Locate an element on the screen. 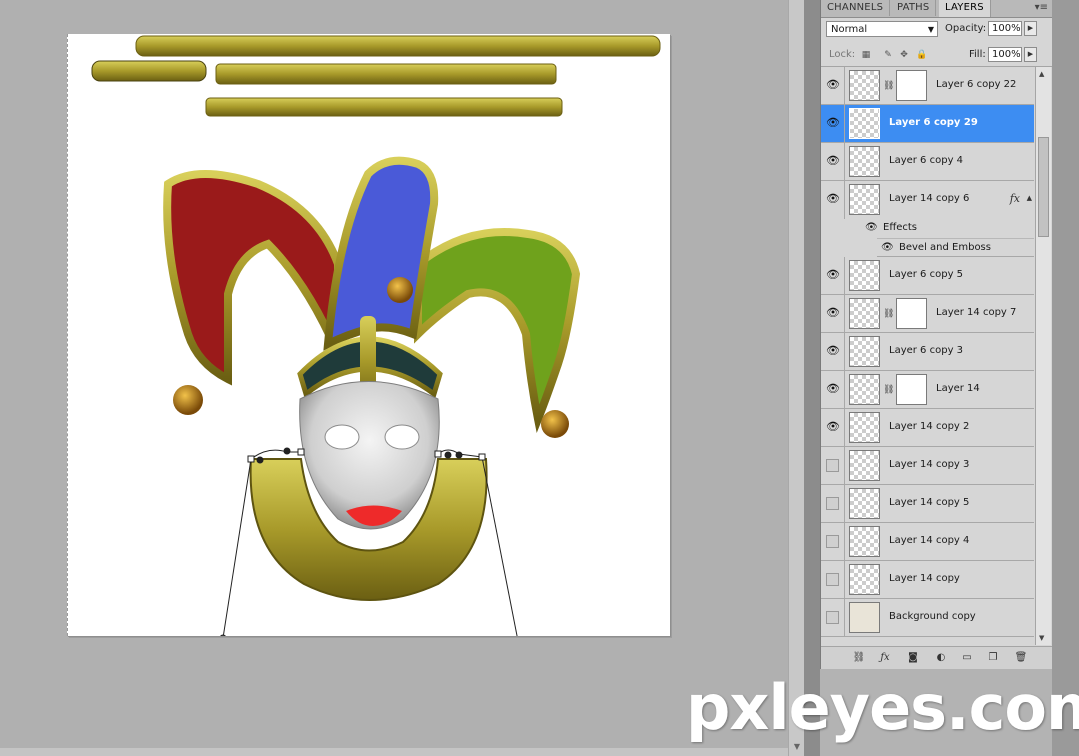 Image resolution: width=1079 pixels, height=756 pixels. lock-position-icon: ✥ is located at coordinates (904, 55).